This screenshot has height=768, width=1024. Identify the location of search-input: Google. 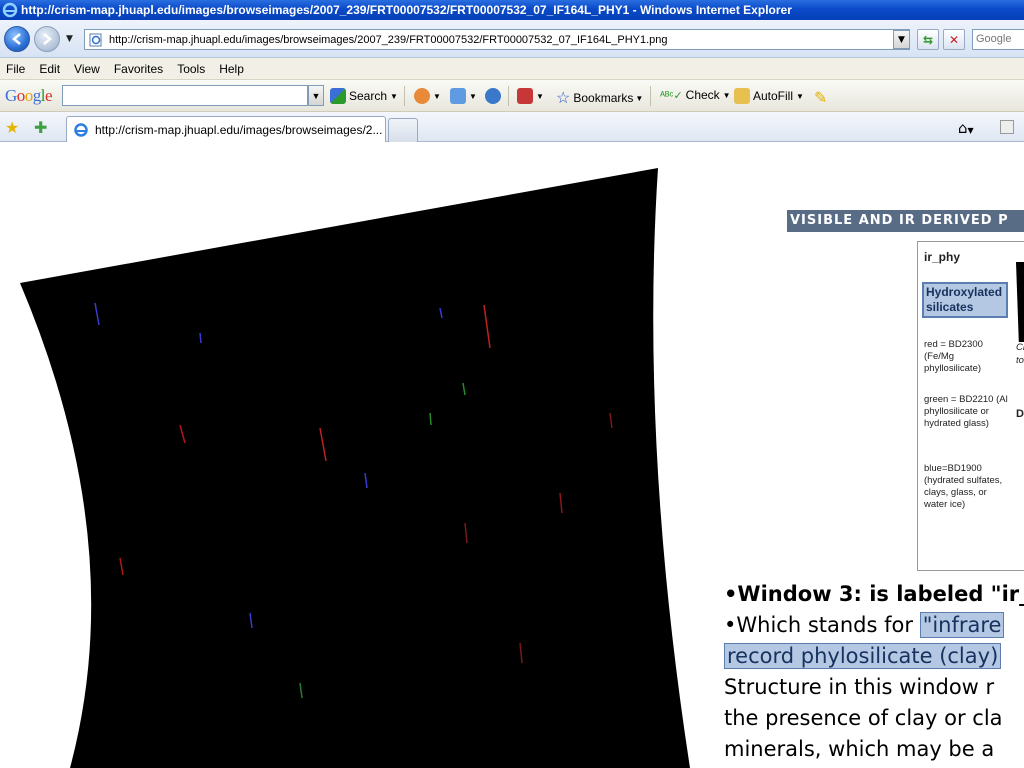
(998, 39).